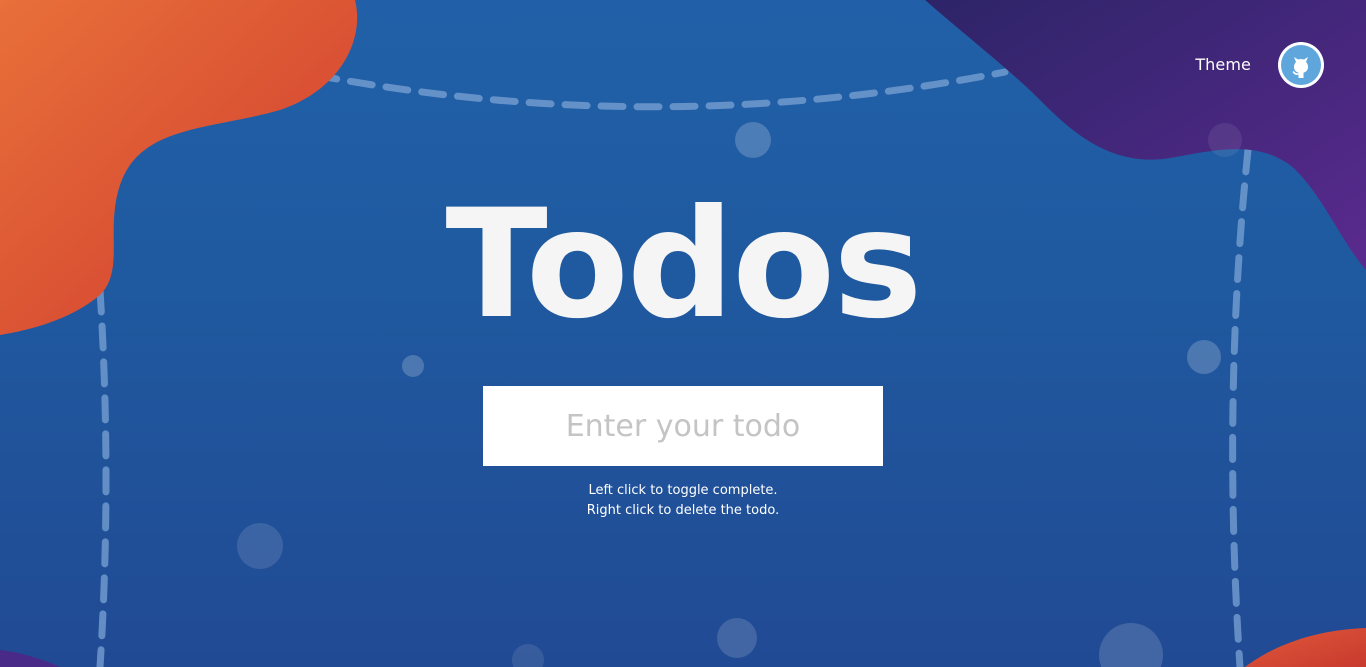  What do you see at coordinates (683, 426) in the screenshot?
I see `todo-input` at bounding box center [683, 426].